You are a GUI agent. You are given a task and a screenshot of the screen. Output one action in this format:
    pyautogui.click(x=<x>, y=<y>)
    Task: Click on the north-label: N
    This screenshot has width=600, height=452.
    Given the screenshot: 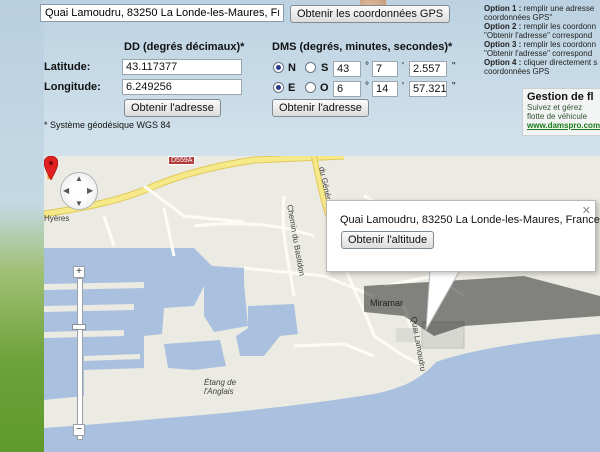 What is the action you would take?
    pyautogui.click(x=292, y=68)
    